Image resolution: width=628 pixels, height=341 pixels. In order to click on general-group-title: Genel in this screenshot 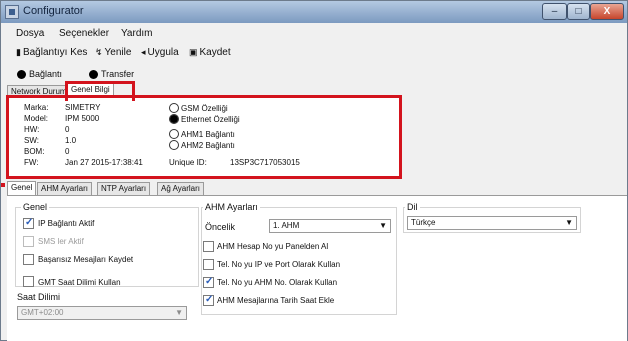, I will do `click(35, 207)`.